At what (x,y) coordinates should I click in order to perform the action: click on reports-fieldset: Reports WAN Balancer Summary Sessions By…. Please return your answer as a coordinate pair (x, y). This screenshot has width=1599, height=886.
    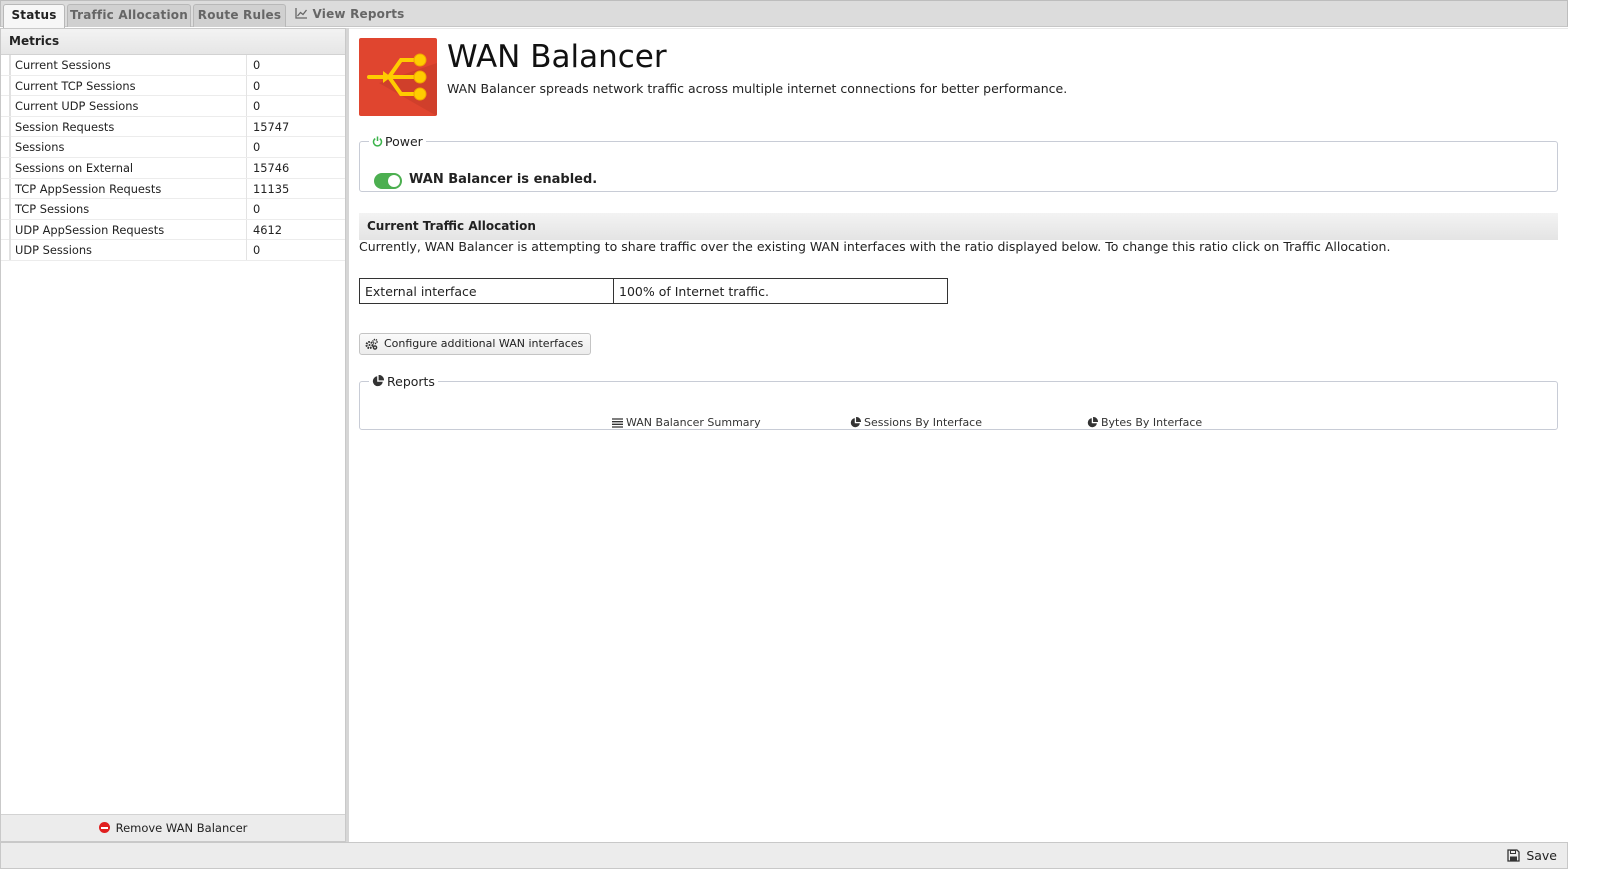
    Looking at the image, I should click on (958, 402).